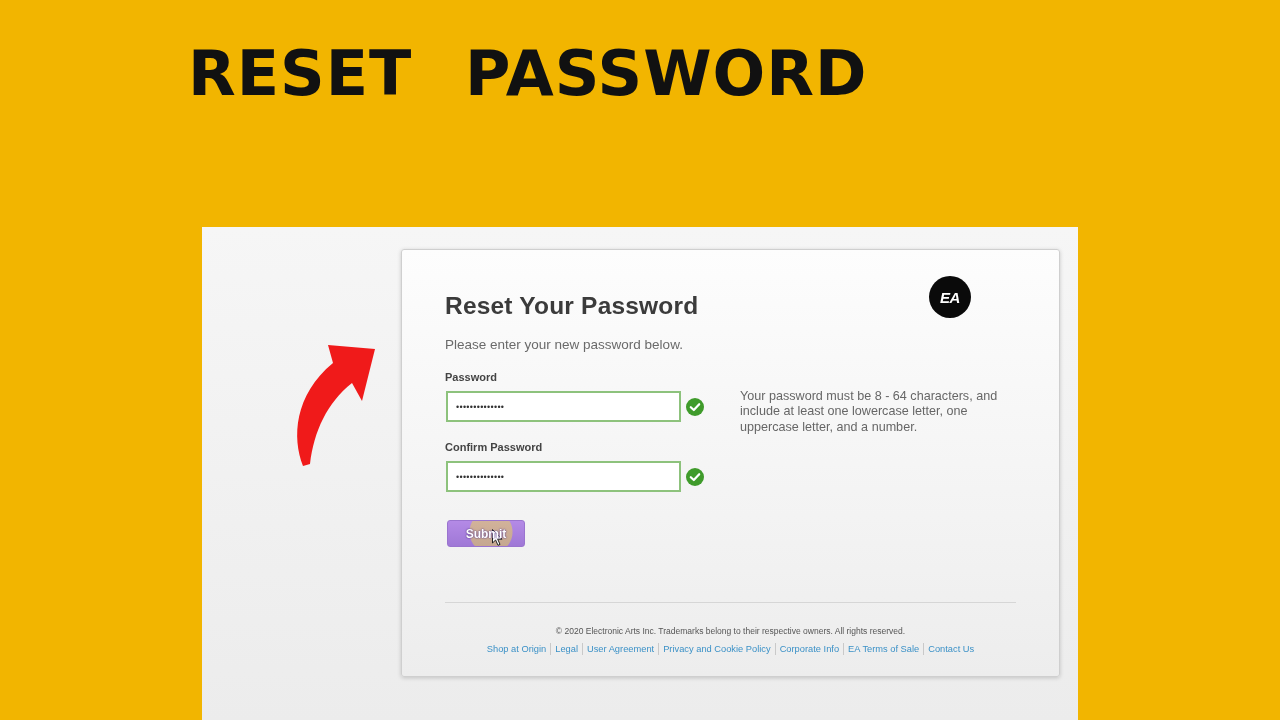 This screenshot has width=1280, height=720. I want to click on footer-link: Corporate Info, so click(809, 649).